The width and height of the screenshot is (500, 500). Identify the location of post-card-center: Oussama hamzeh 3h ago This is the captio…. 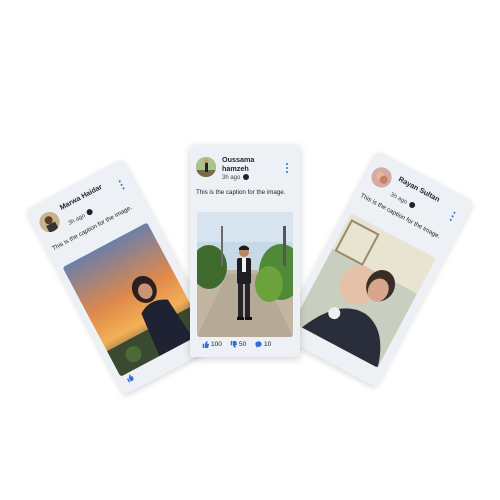
(245, 251).